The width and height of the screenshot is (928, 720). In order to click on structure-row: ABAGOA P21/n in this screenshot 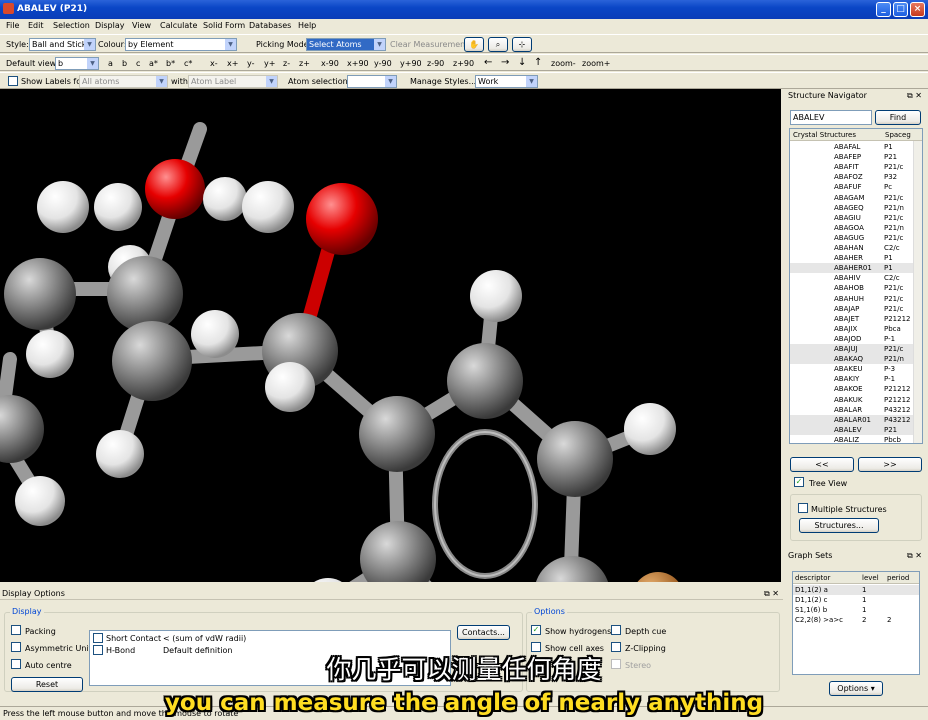, I will do `click(856, 228)`.